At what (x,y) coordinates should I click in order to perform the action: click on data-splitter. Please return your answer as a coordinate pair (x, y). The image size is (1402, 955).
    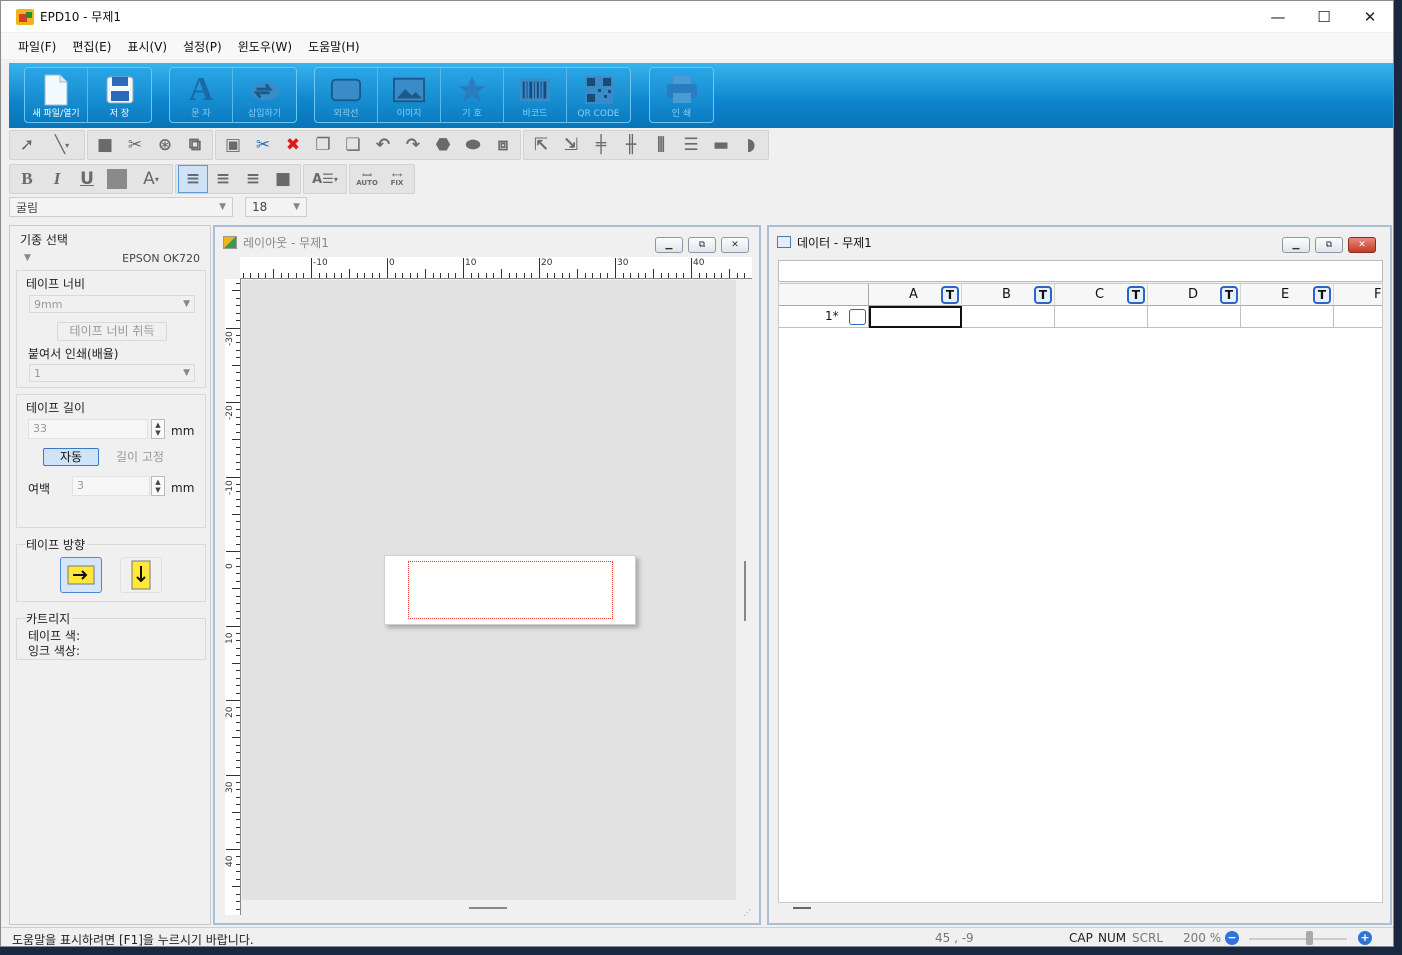
    Looking at the image, I should click on (802, 908).